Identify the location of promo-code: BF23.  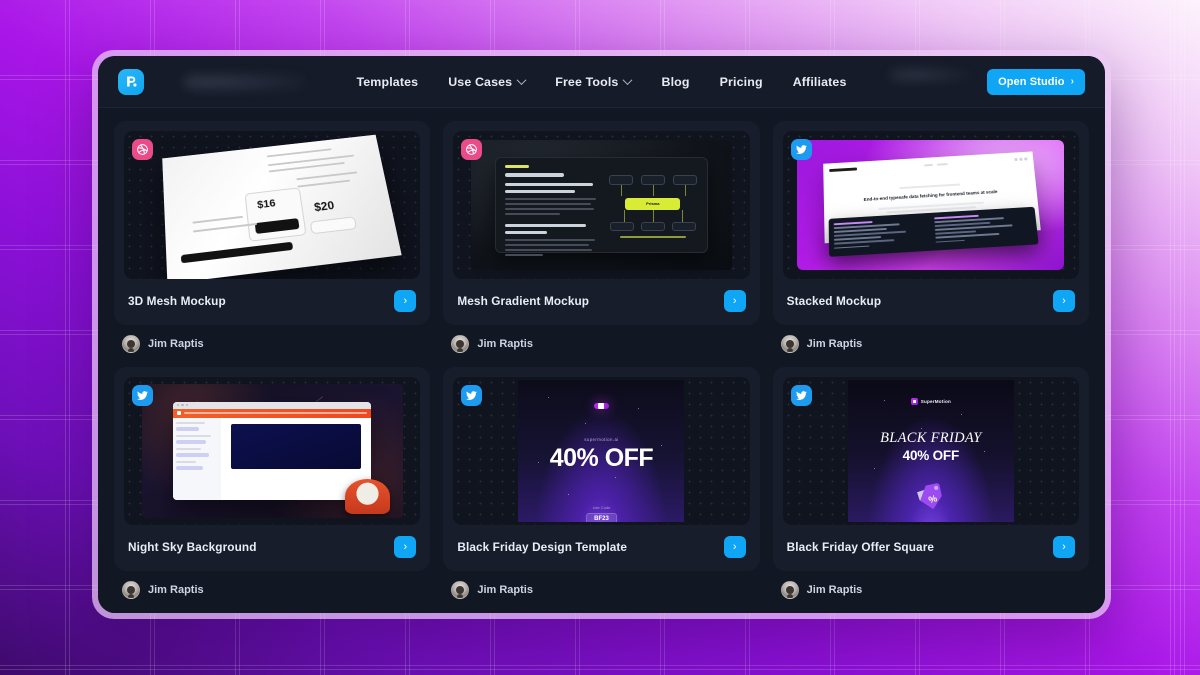
(601, 517).